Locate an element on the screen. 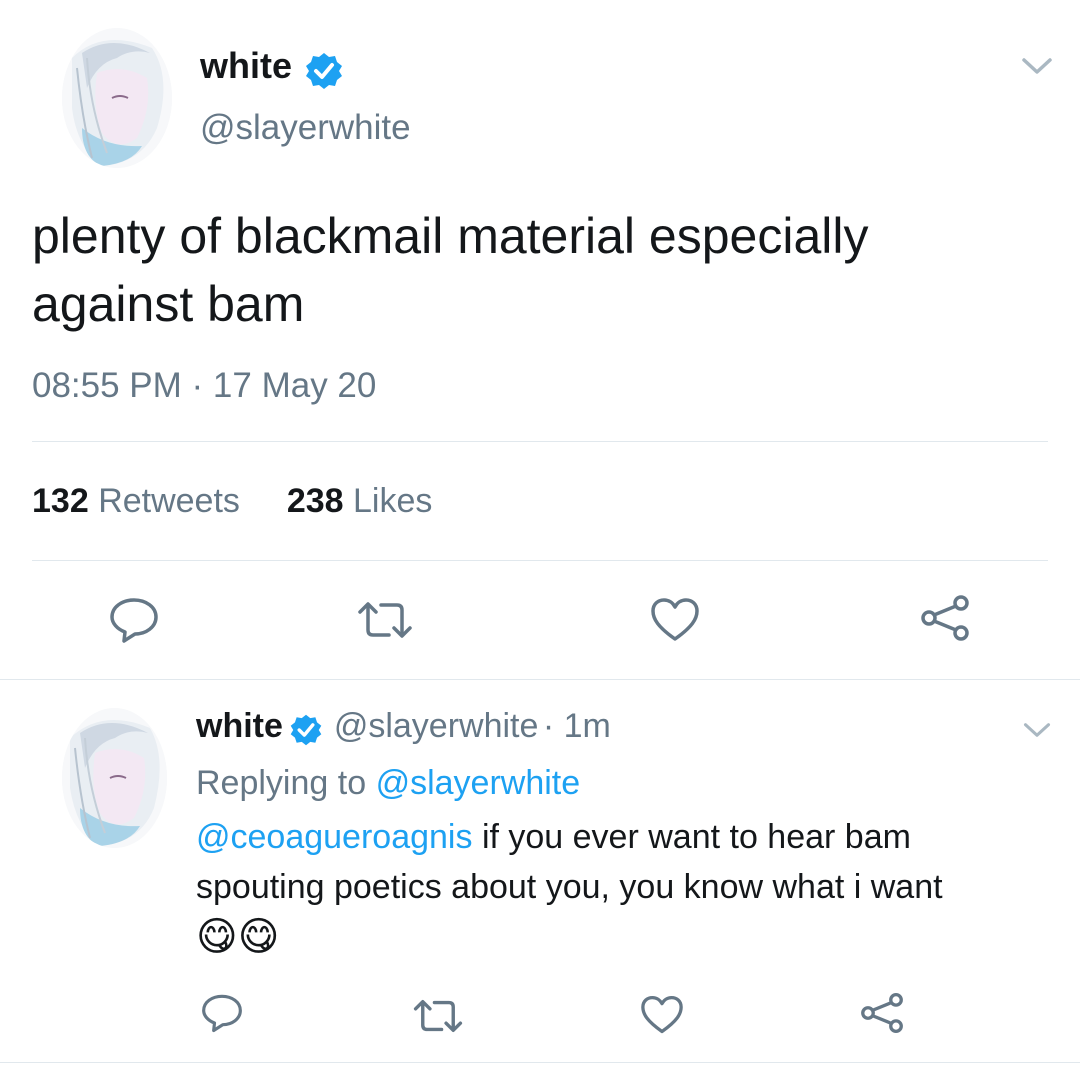 The height and width of the screenshot is (1079, 1080). replying-to: Replying to @slayerwhite is located at coordinates (388, 783).